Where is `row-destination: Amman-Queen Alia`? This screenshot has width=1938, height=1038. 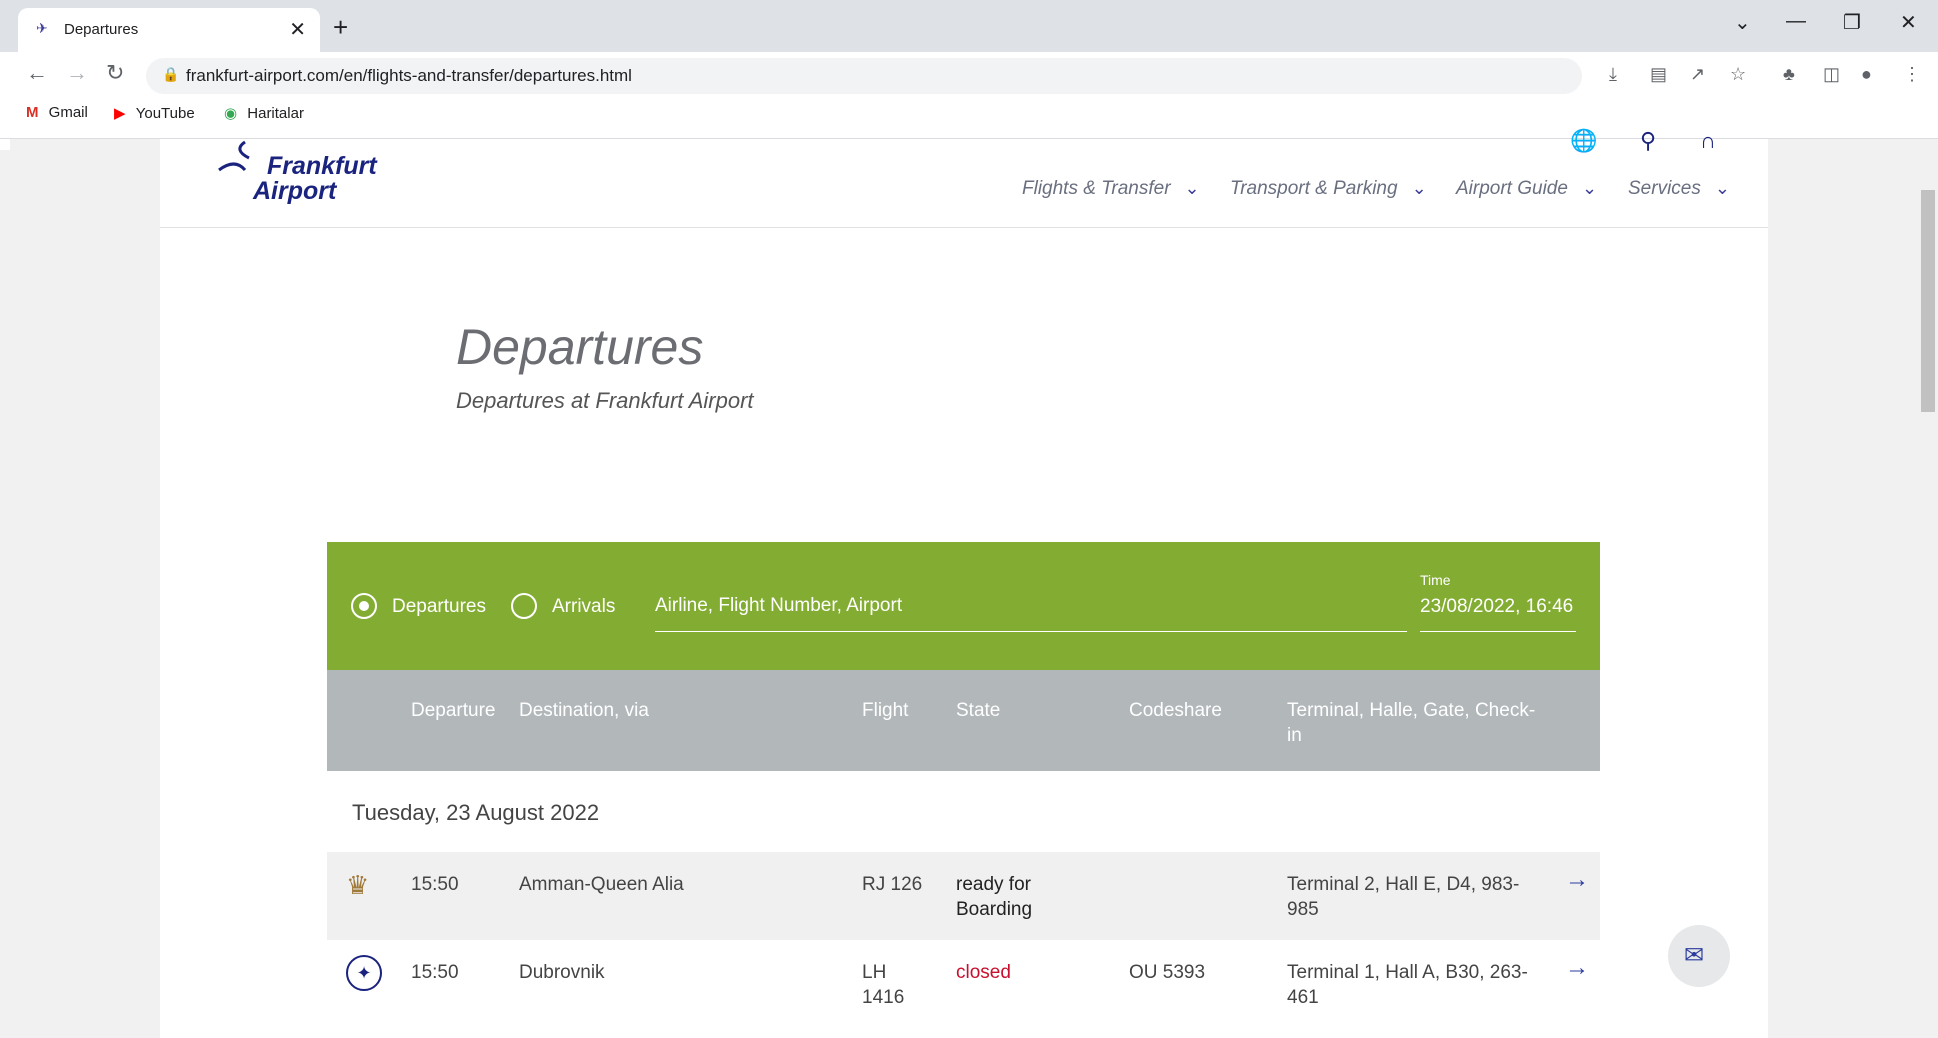
row-destination: Amman-Queen Alia is located at coordinates (601, 884).